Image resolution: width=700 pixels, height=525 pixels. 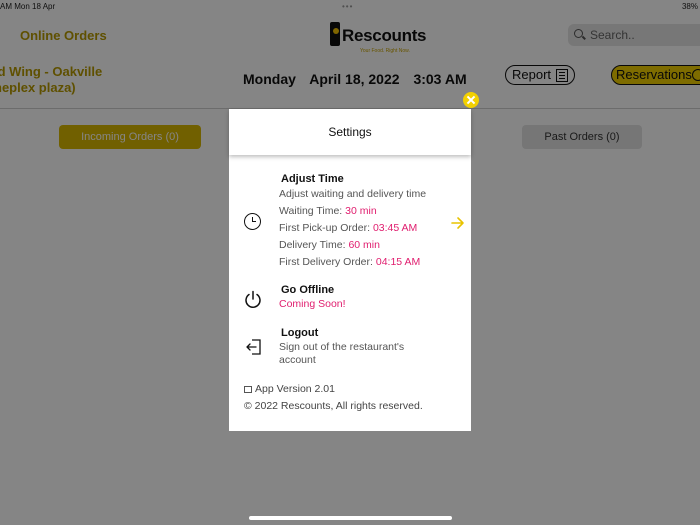 I want to click on settings-header: Settings, so click(x=350, y=132).